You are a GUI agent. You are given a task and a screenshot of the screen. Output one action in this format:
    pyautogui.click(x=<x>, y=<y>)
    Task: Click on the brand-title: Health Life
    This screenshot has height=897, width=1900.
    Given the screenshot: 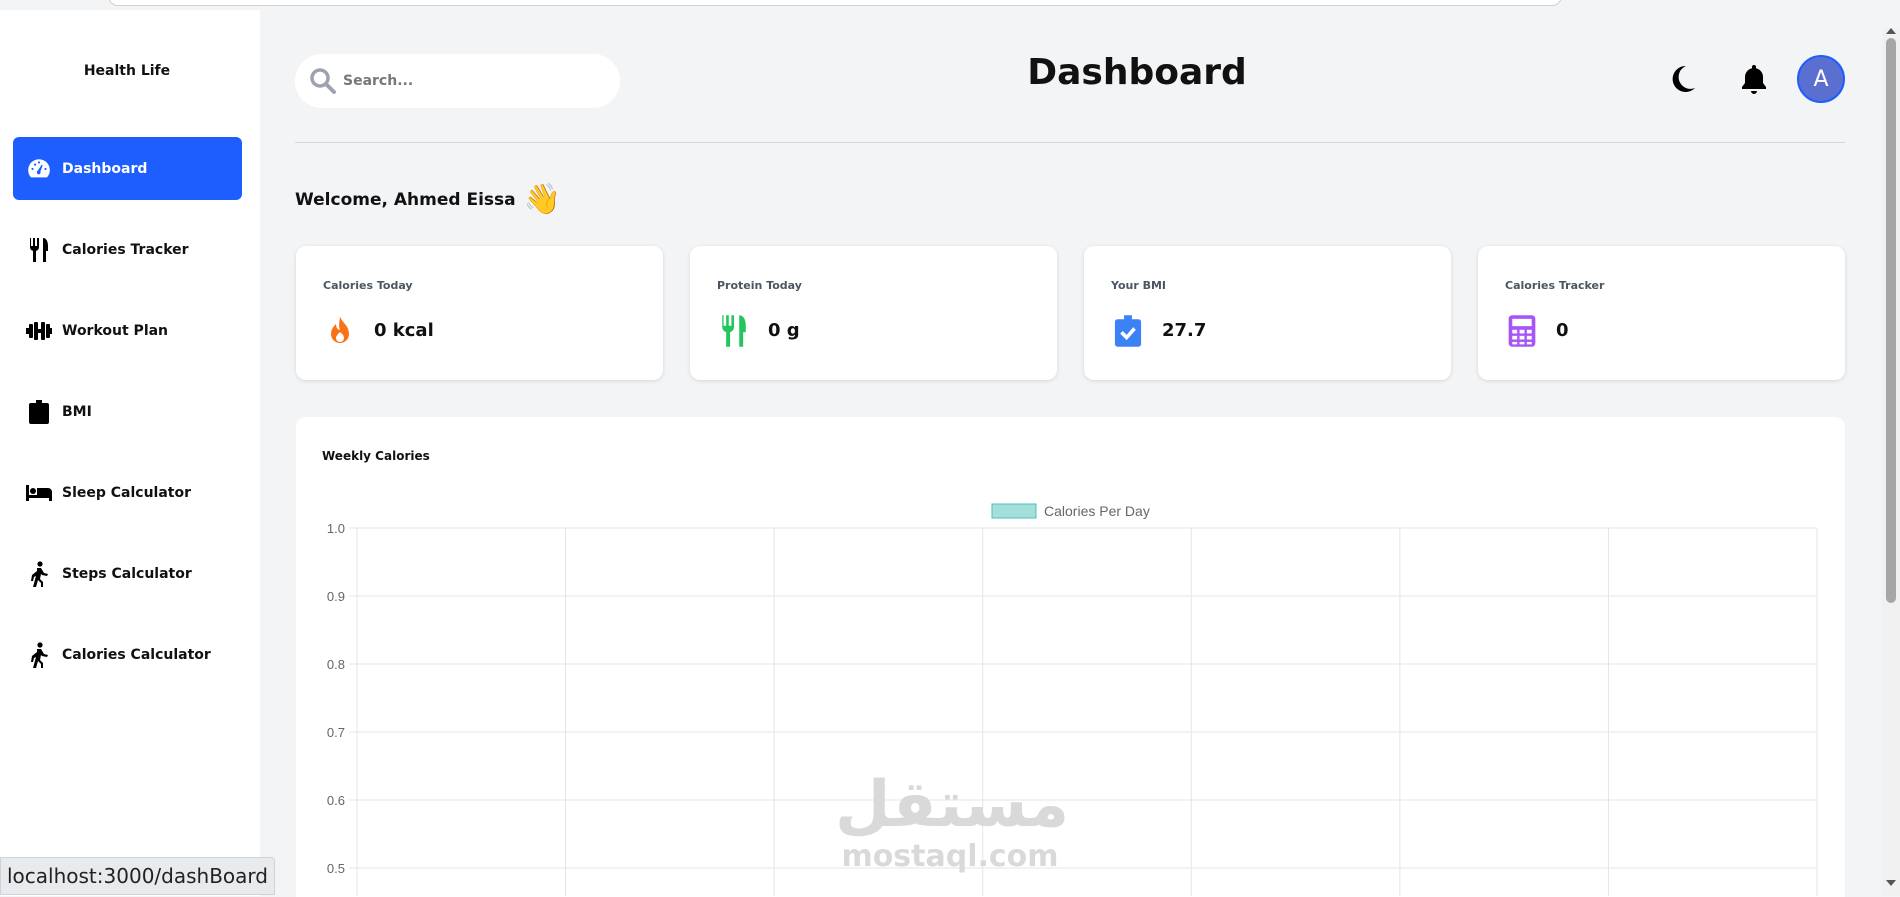 What is the action you would take?
    pyautogui.click(x=127, y=71)
    